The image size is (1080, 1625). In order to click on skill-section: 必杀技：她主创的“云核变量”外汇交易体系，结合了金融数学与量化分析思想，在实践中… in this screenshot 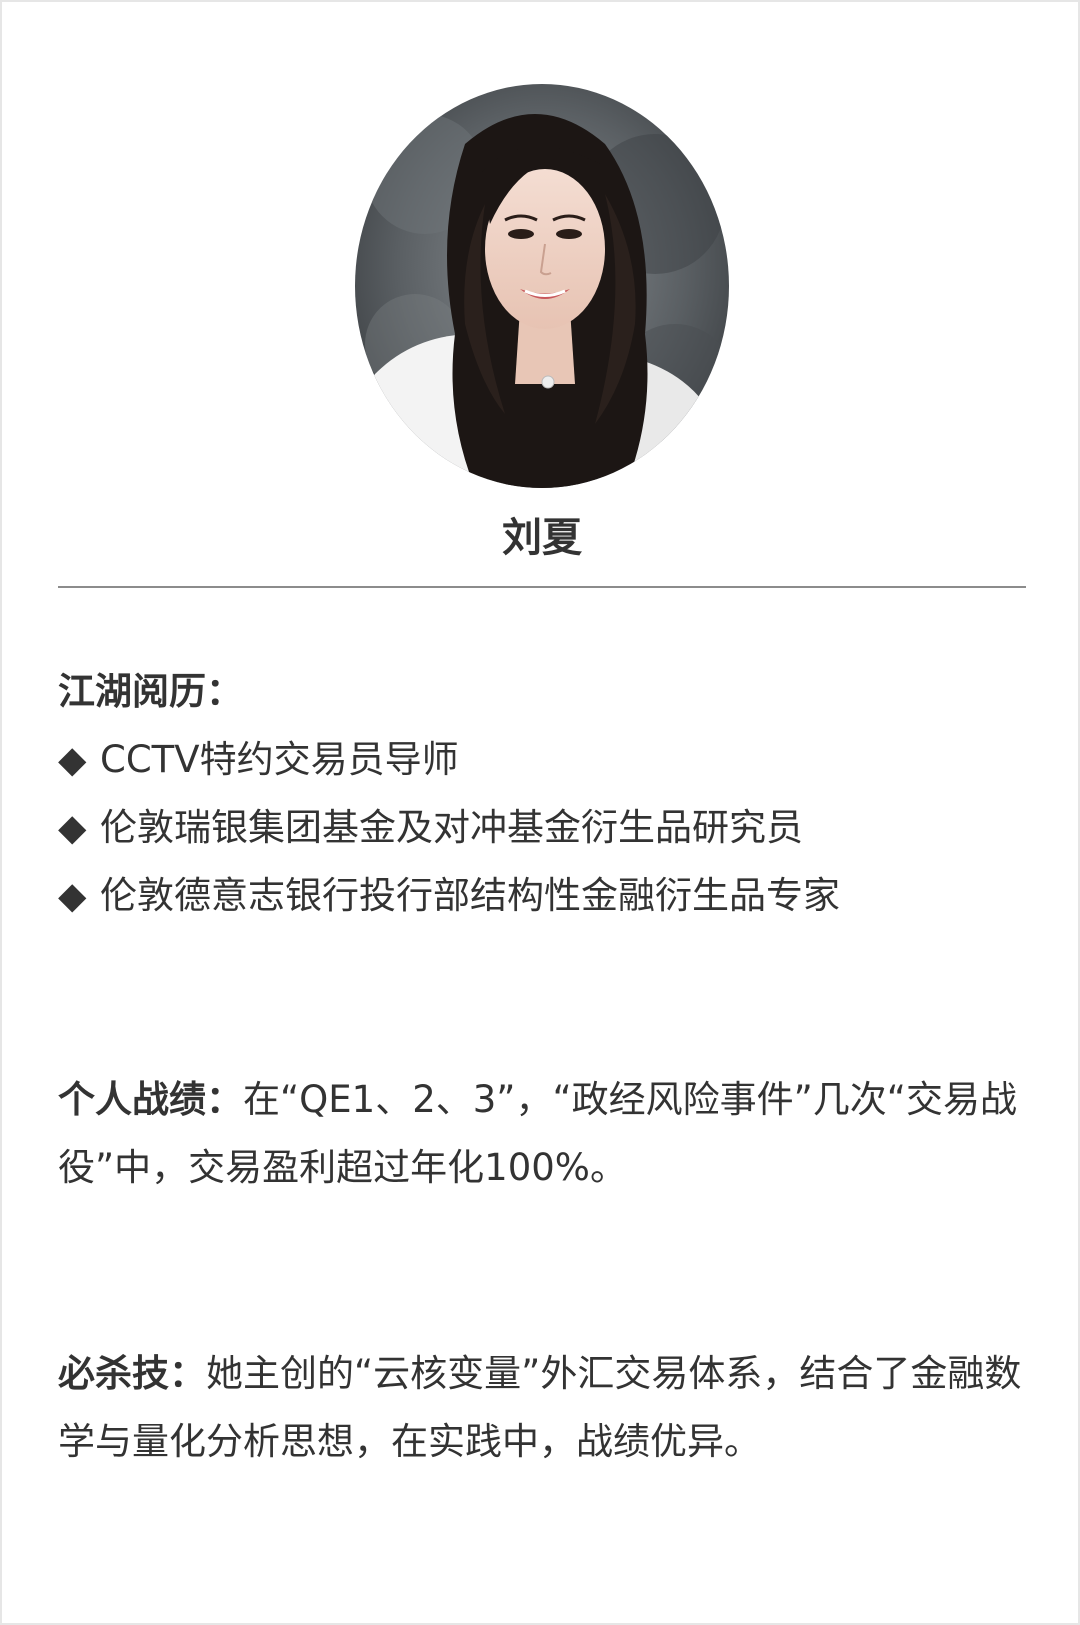, I will do `click(542, 1408)`.